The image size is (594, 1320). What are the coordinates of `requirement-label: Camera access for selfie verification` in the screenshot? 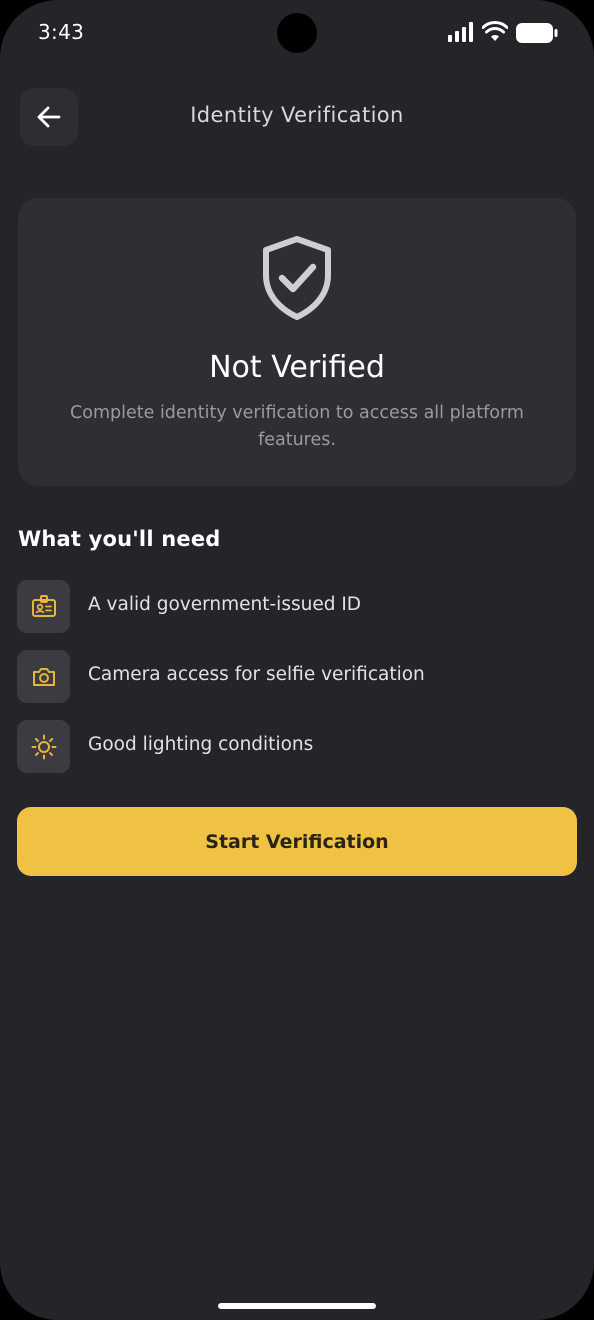 It's located at (256, 674).